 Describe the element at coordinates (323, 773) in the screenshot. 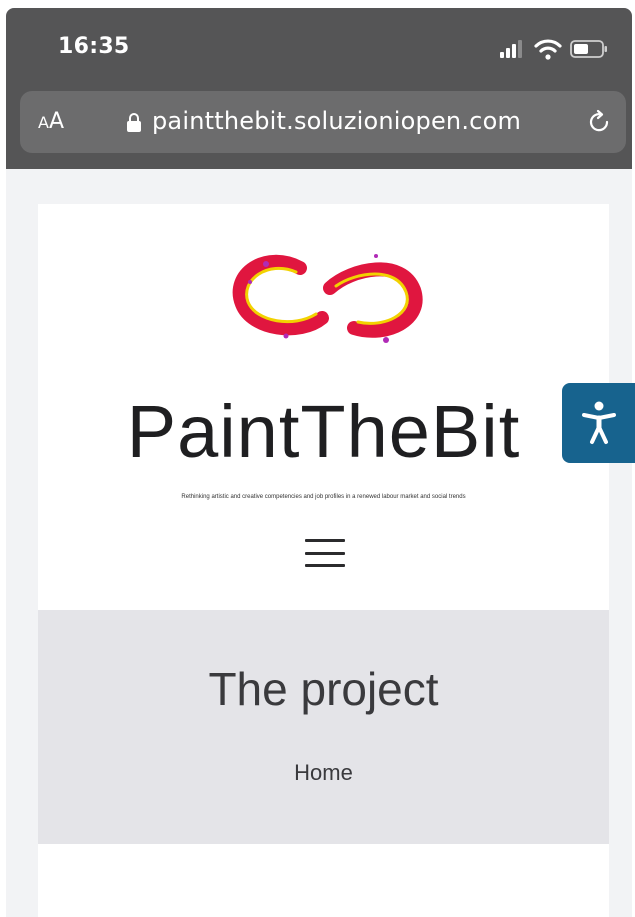

I see `breadcrumb-home-link: Home` at that location.